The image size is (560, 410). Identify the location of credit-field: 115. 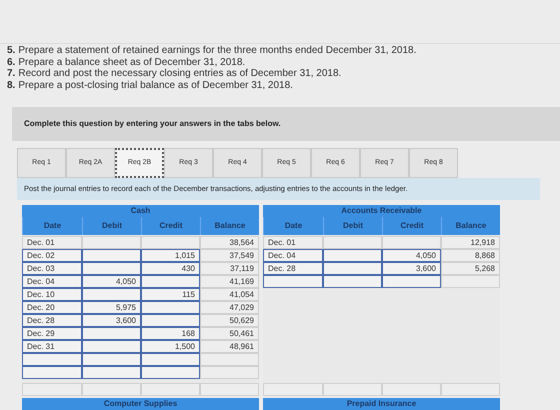
(170, 294).